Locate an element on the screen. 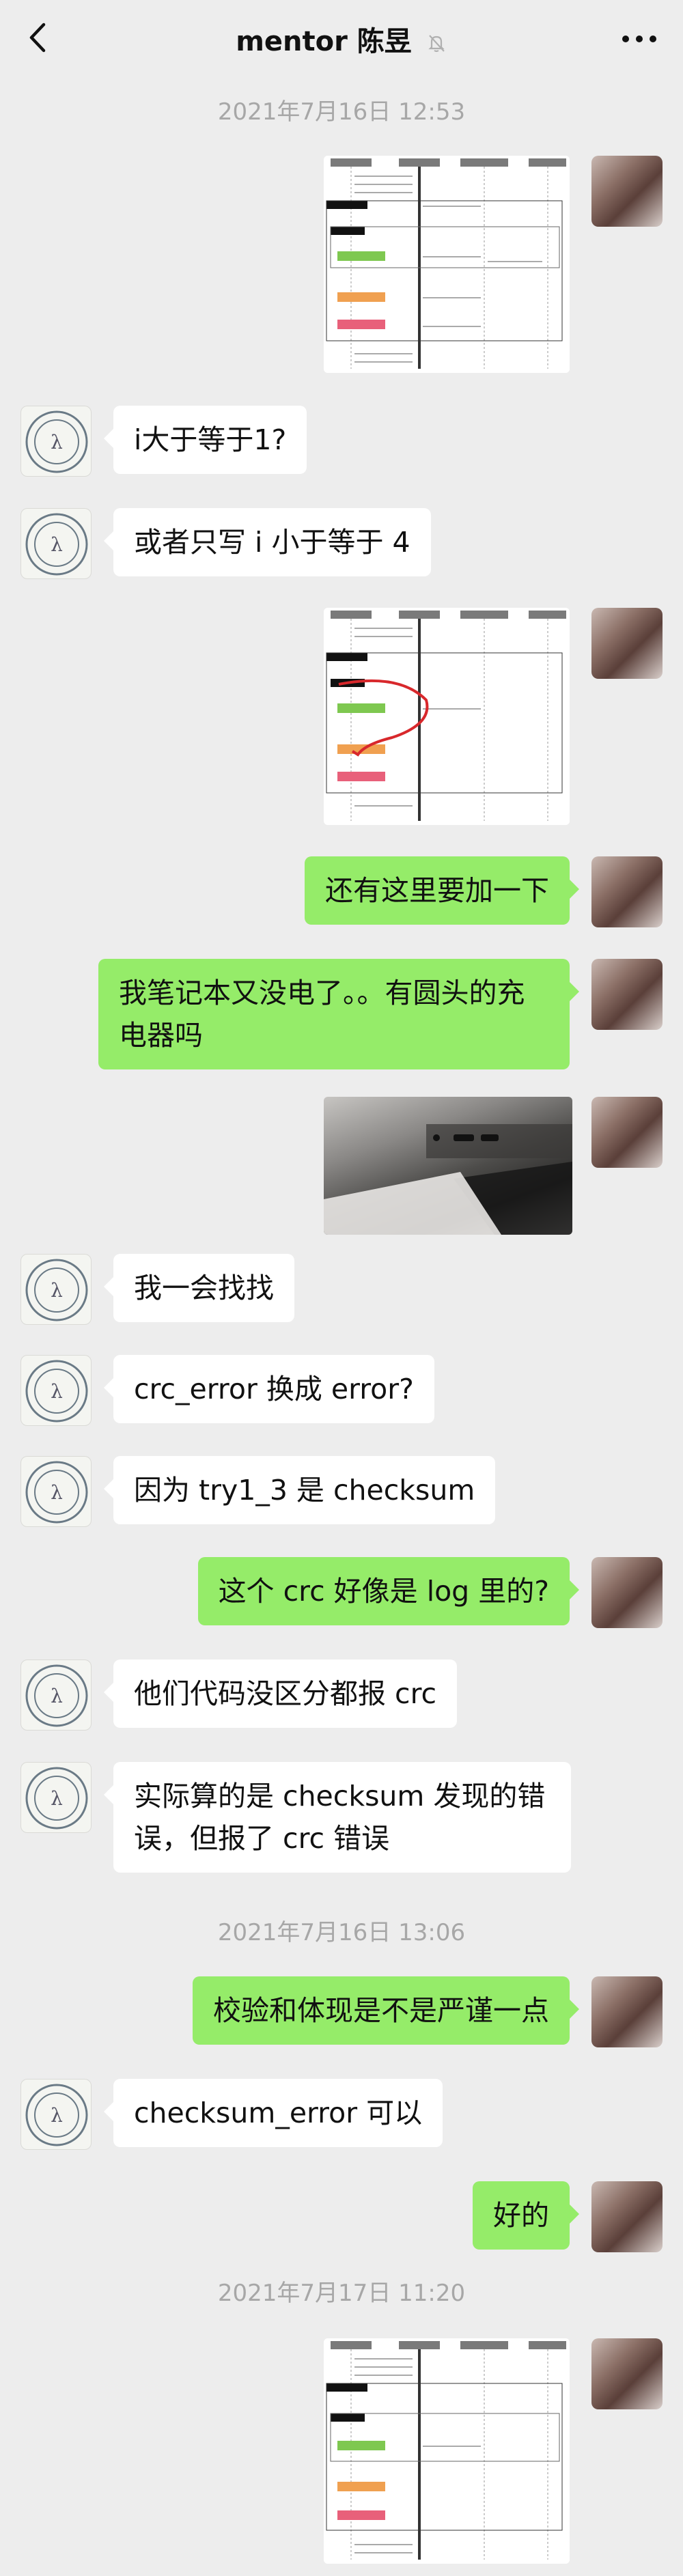  bell-off-icon is located at coordinates (437, 44).